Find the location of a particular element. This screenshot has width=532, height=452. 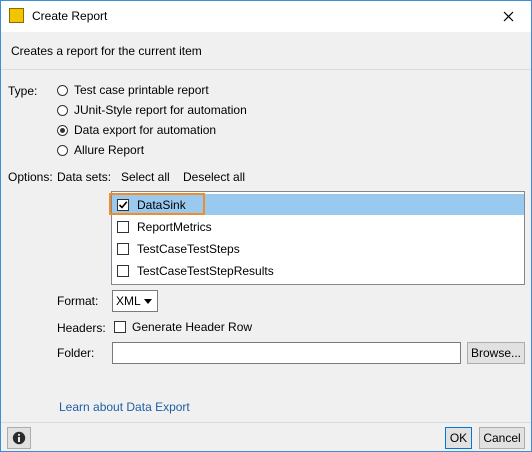

dataset-item-testcaseteststeps: TestCaseTestSteps is located at coordinates (318, 248).